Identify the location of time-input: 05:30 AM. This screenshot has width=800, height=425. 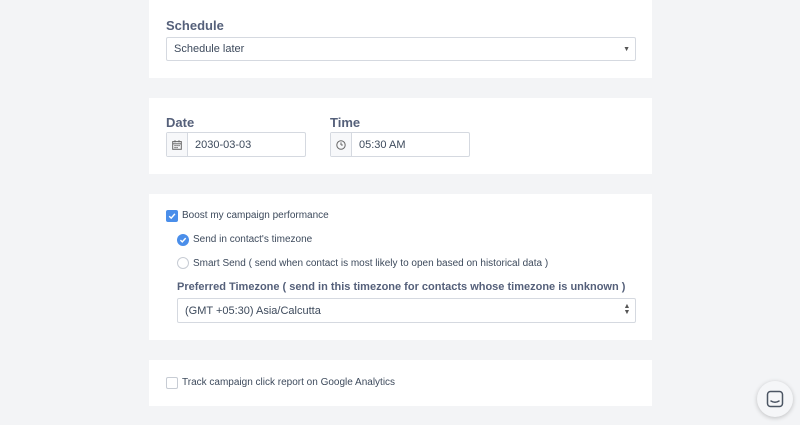
(400, 144).